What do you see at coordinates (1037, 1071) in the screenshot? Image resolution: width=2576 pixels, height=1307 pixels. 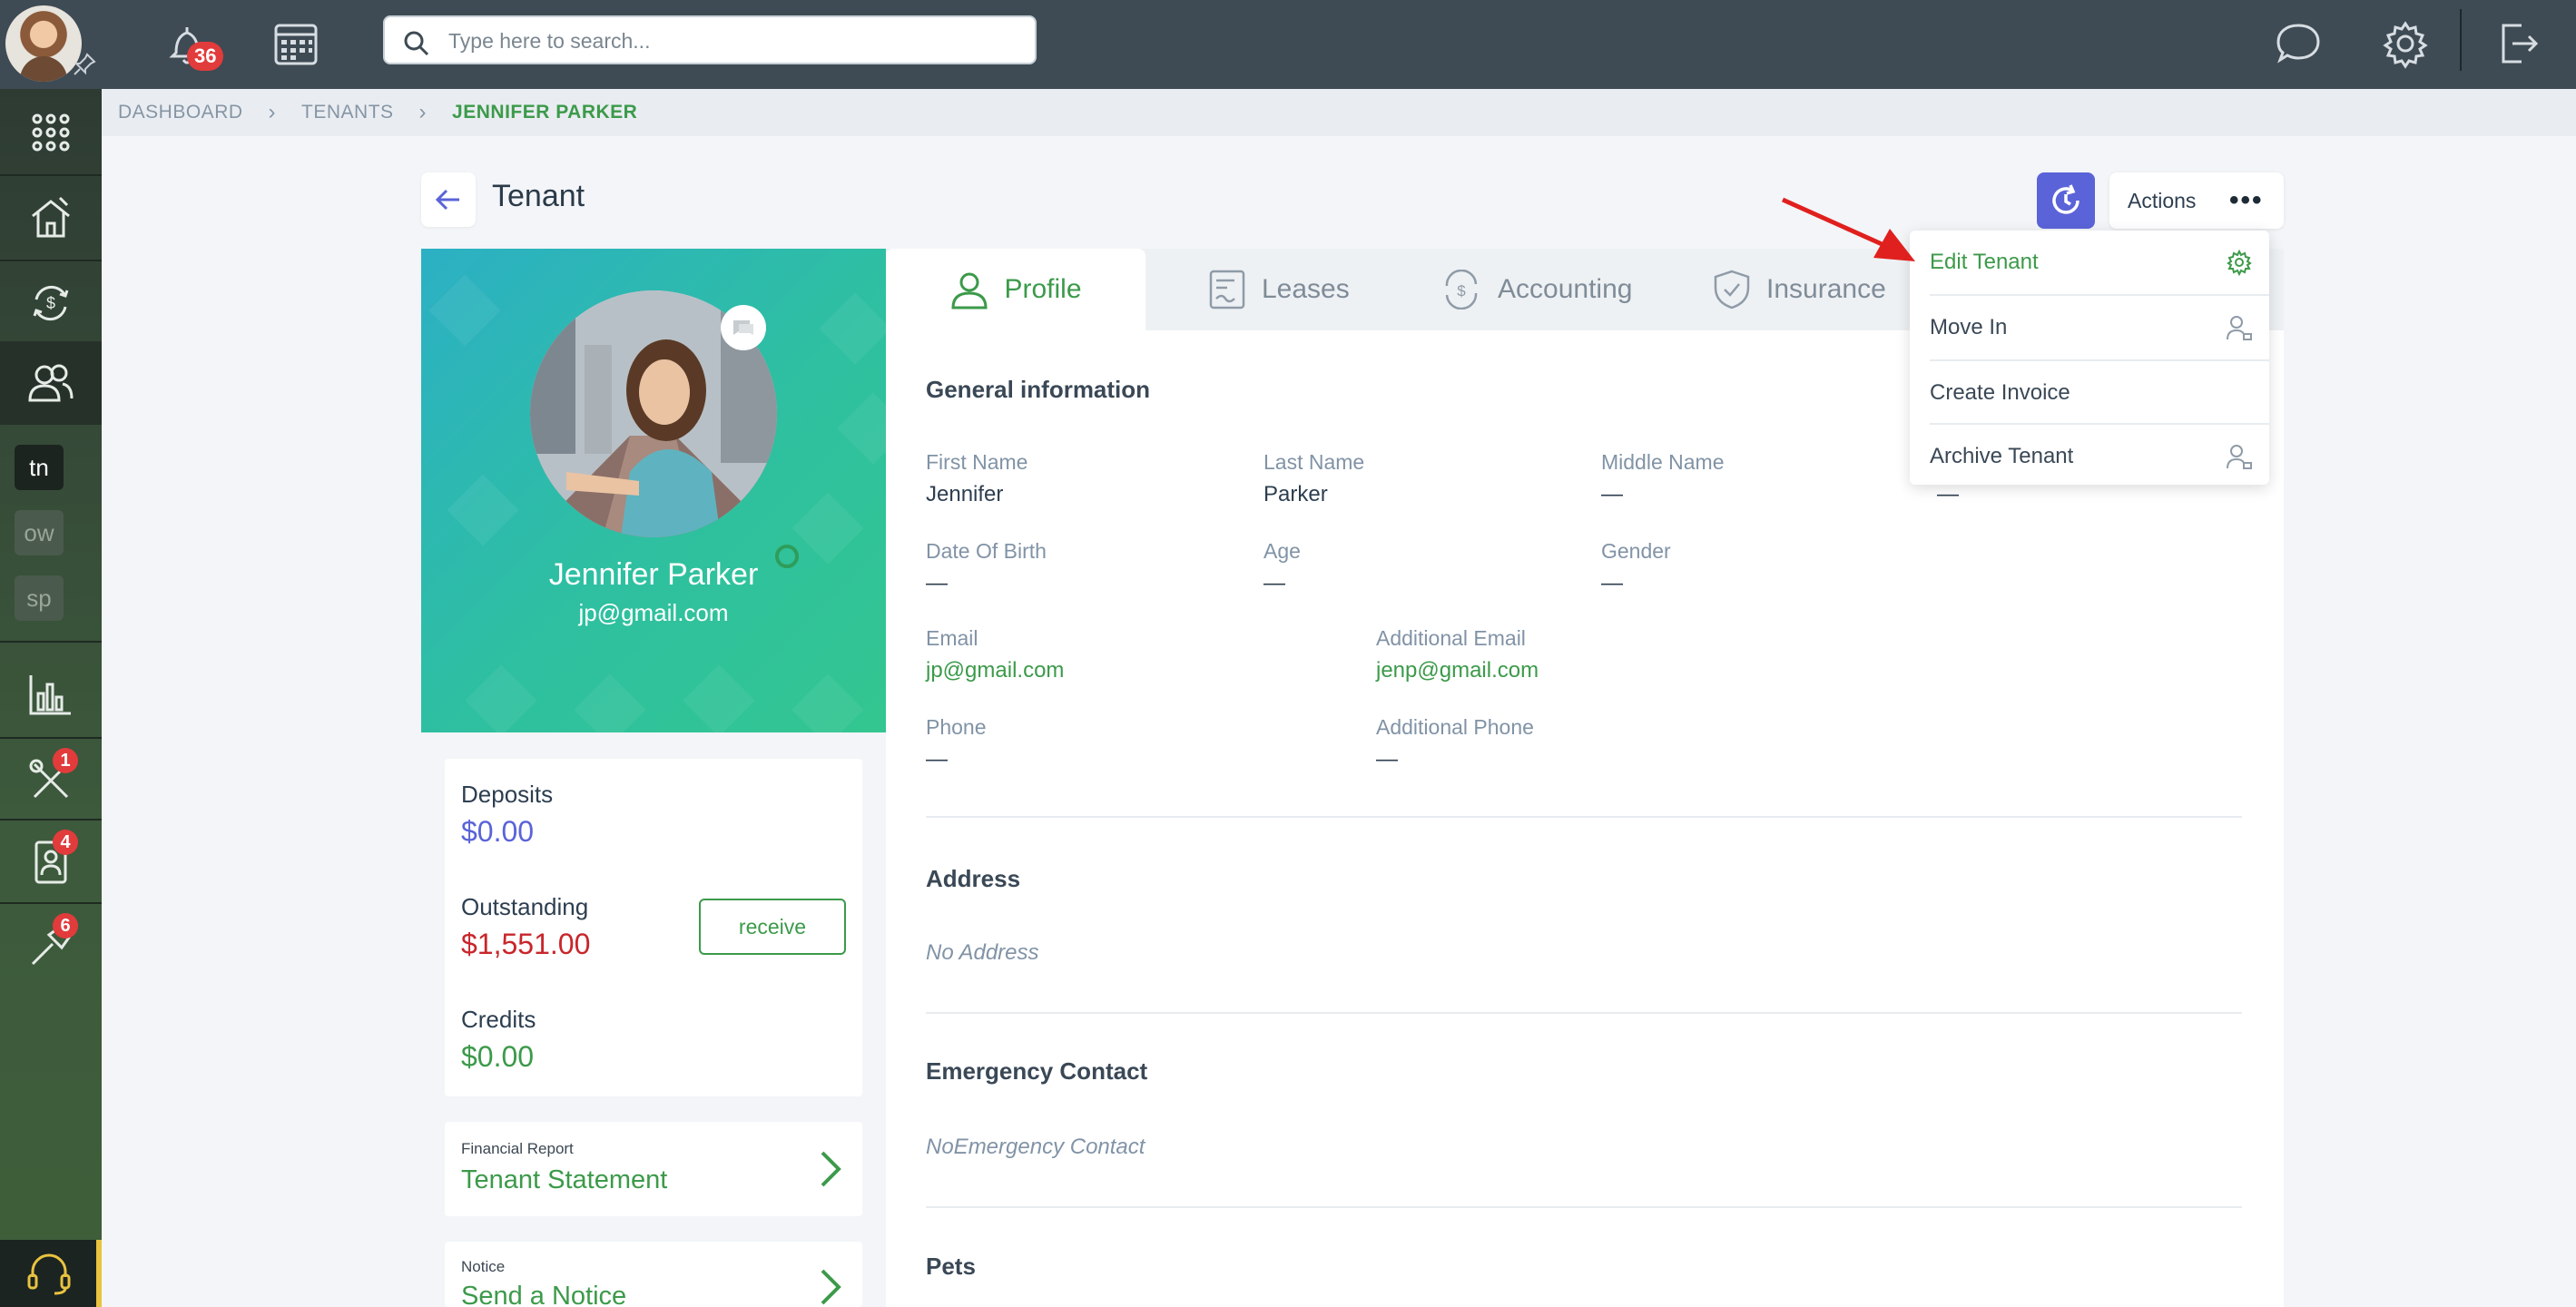 I see `emergency-contact-title: Emergency Contact` at bounding box center [1037, 1071].